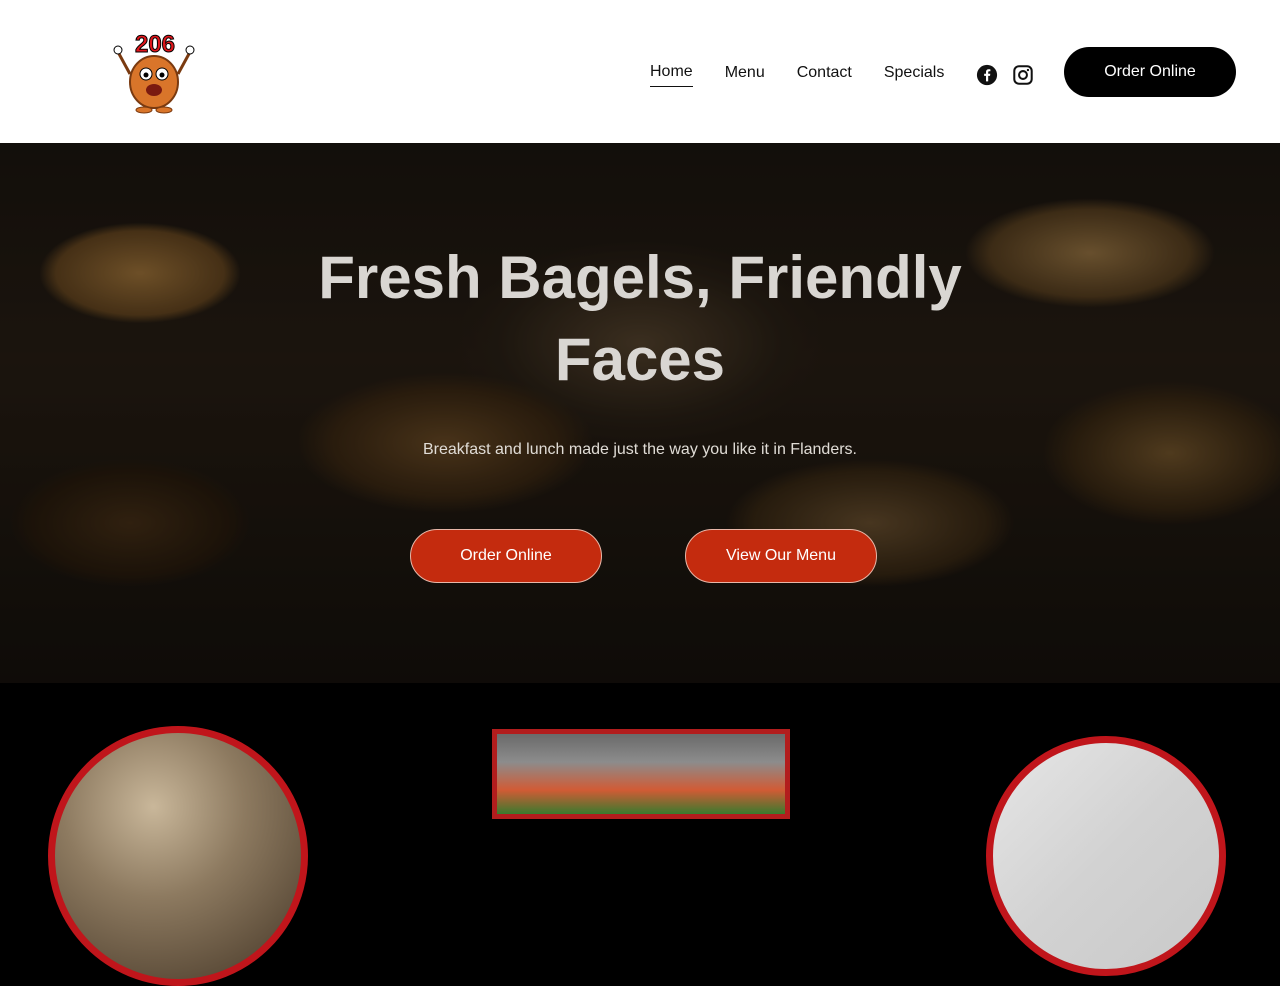  I want to click on hero-order-online-button: Order Online, so click(506, 556).